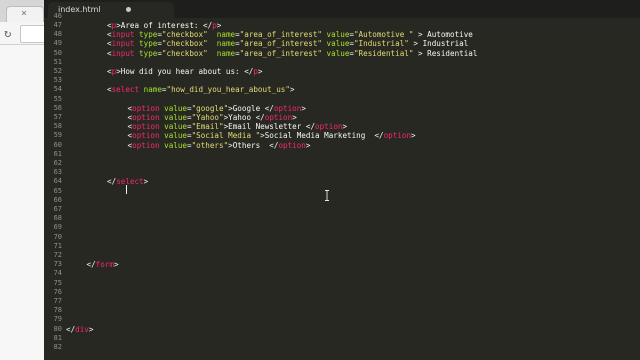  I want to click on editor-tabbar: index.html, so click(342, 9).